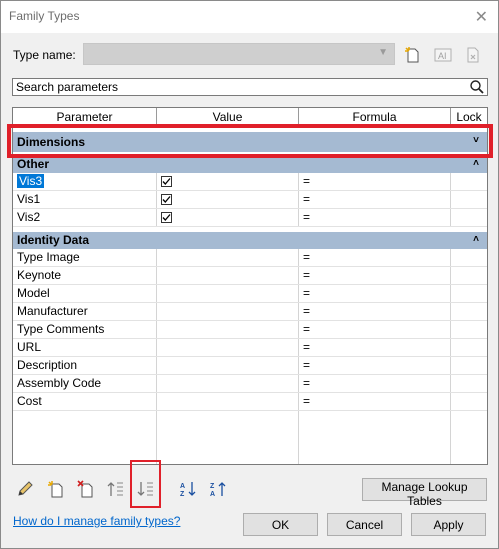 Image resolution: width=499 pixels, height=549 pixels. What do you see at coordinates (469, 117) in the screenshot?
I see `column-header-lock: Lock` at bounding box center [469, 117].